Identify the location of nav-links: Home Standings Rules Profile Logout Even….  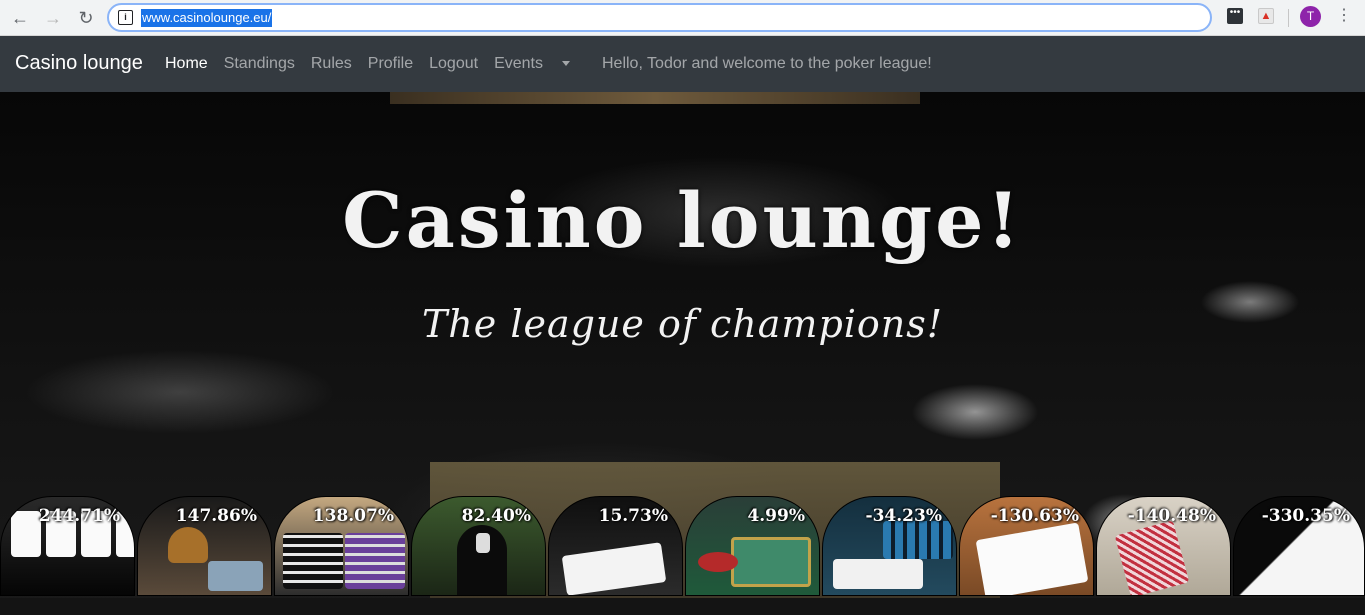
(556, 64).